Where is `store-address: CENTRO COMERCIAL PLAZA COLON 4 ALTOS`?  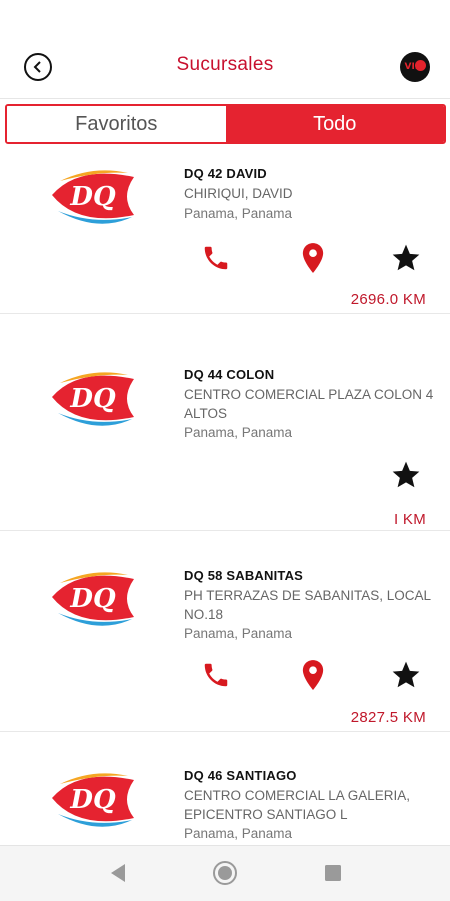 store-address: CENTRO COMERCIAL PLAZA COLON 4 ALTOS is located at coordinates (309, 404).